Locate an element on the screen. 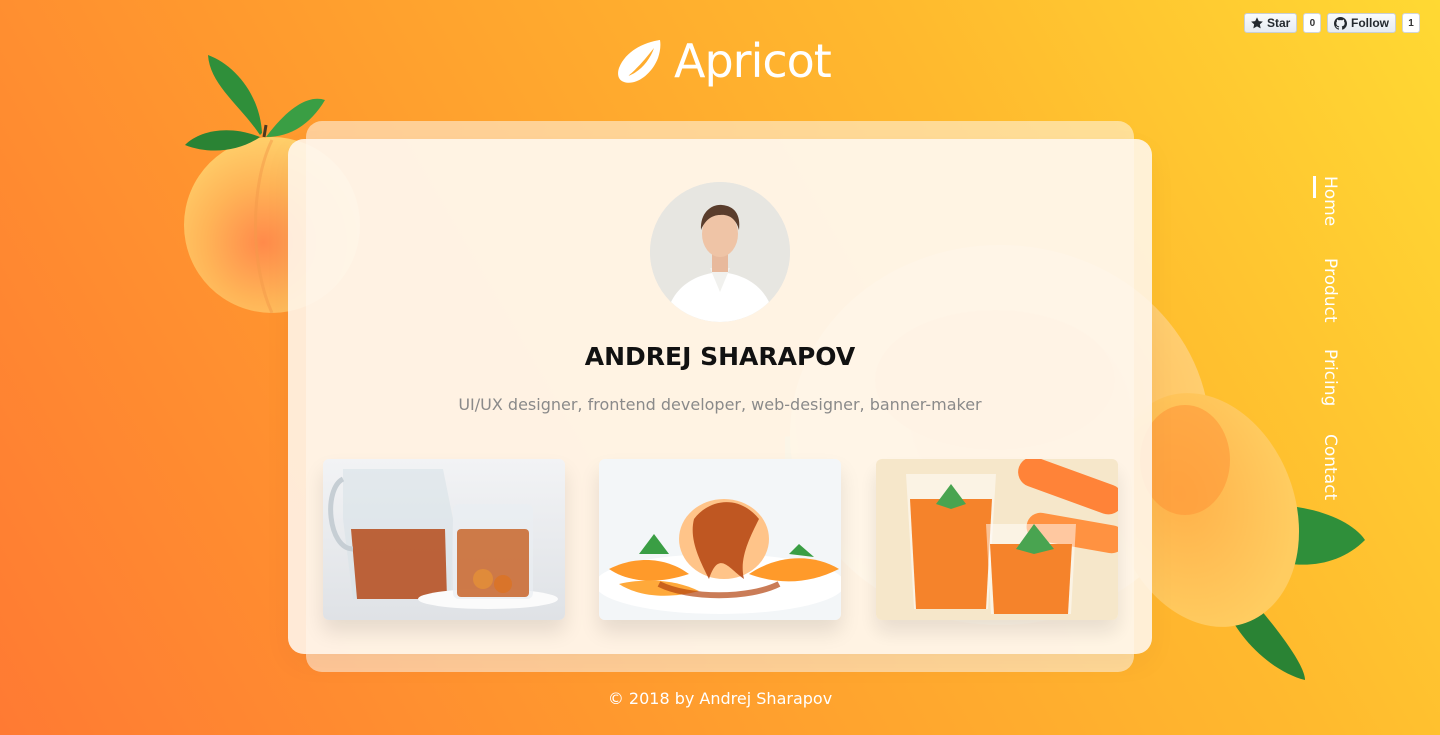 The height and width of the screenshot is (735, 1440). apricot-tea-image is located at coordinates (444, 539).